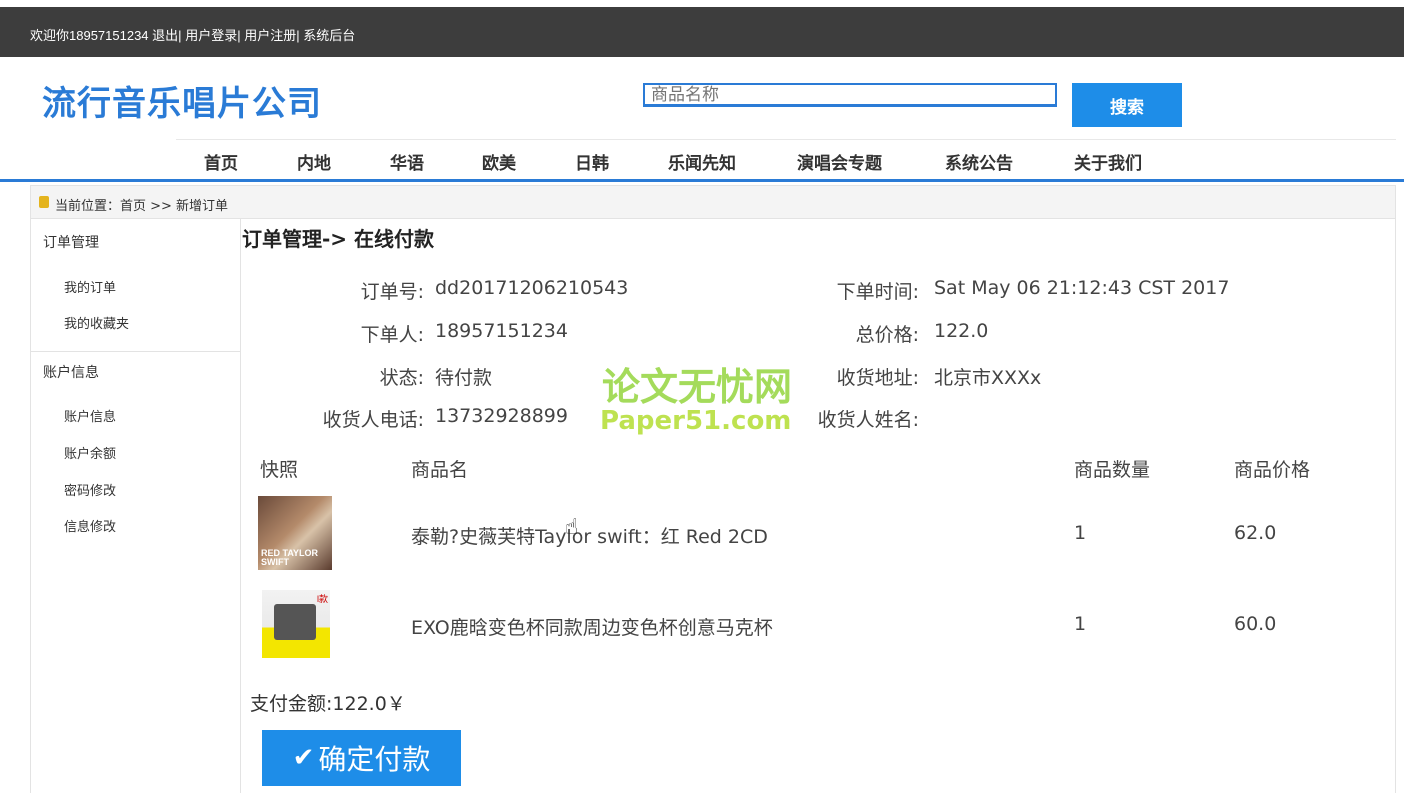 This screenshot has height=793, width=1404. I want to click on orderer-label: 下单人:, so click(392, 335).